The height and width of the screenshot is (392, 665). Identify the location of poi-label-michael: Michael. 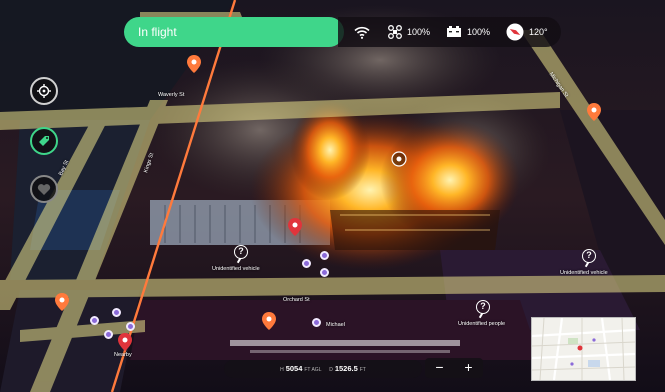
(335, 325).